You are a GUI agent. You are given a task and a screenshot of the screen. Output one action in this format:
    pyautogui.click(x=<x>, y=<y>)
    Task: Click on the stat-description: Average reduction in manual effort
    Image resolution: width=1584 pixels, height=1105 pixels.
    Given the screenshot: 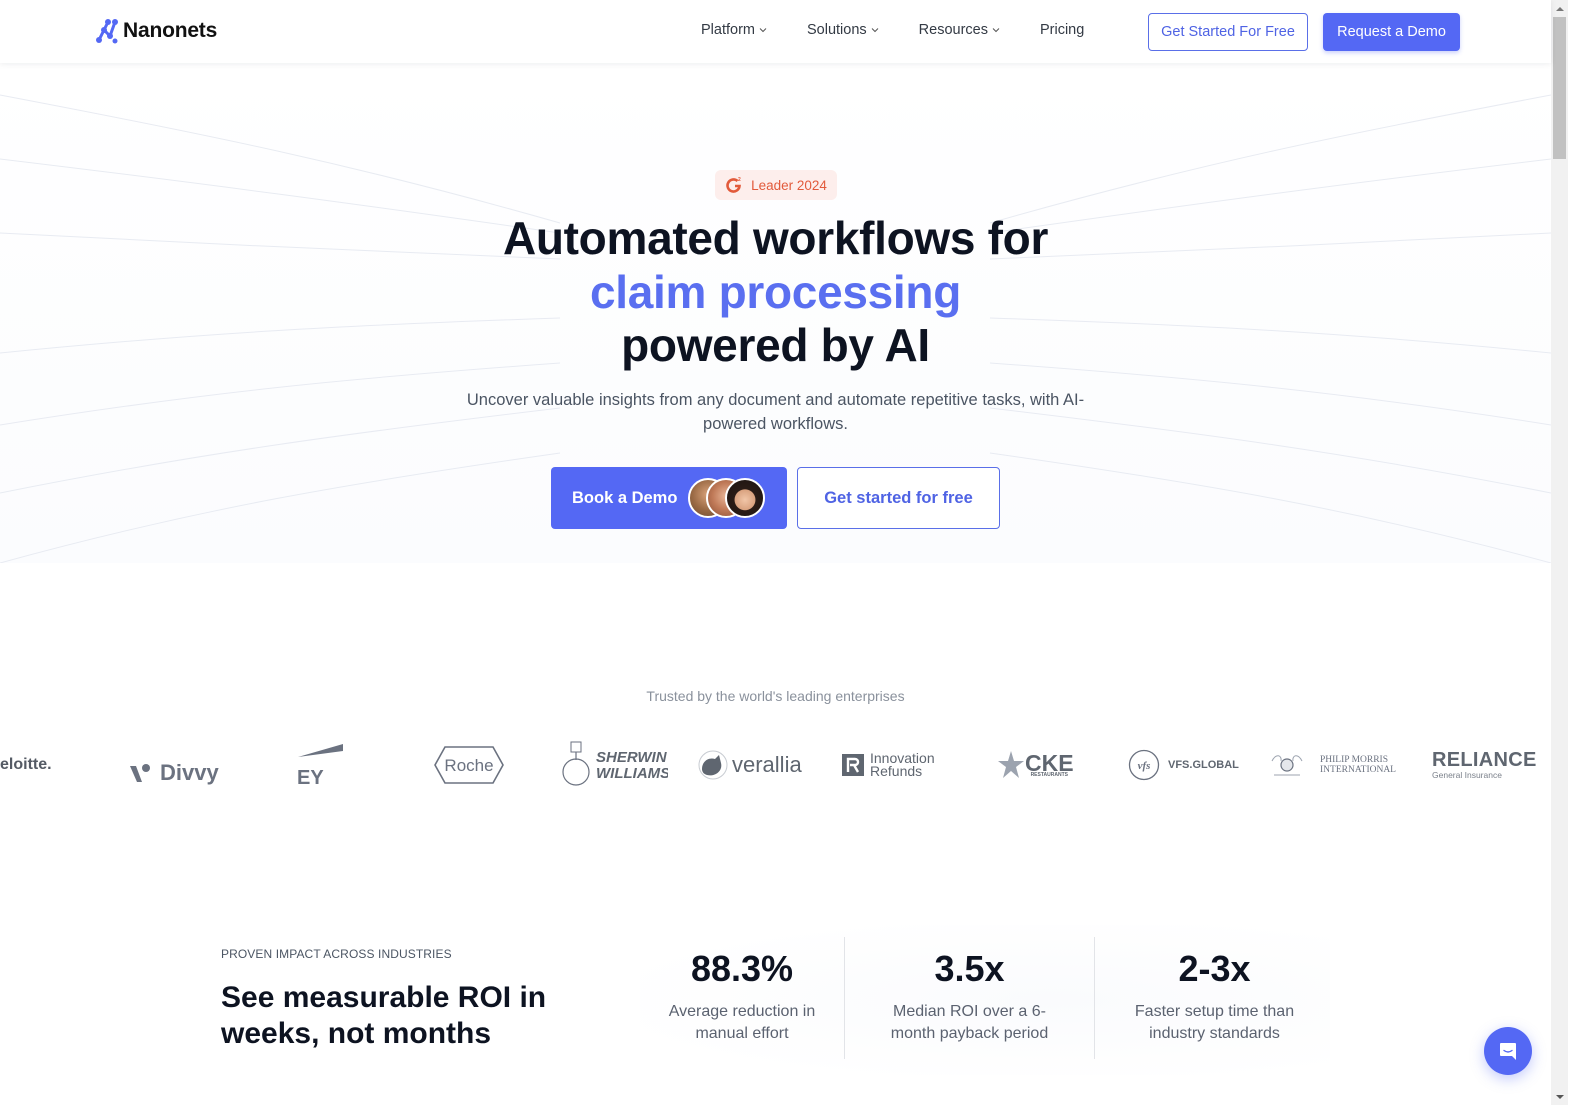 What is the action you would take?
    pyautogui.click(x=742, y=1022)
    